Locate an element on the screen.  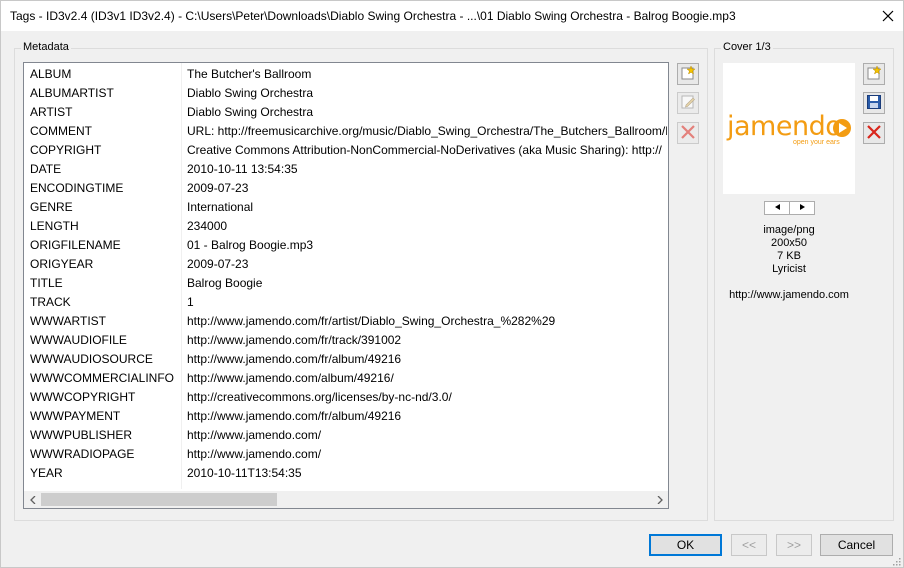
metadata-group-label: Metadata is located at coordinates (46, 47).